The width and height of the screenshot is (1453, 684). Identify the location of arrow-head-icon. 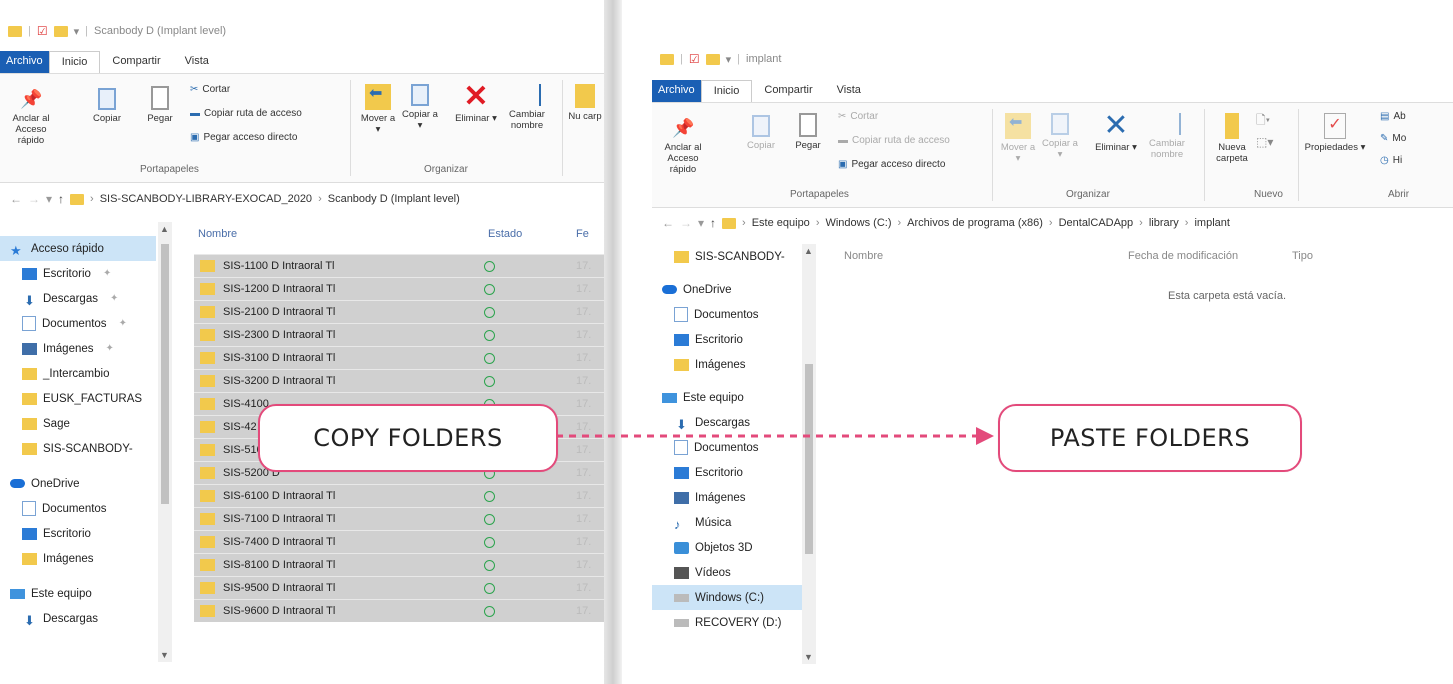
(985, 436).